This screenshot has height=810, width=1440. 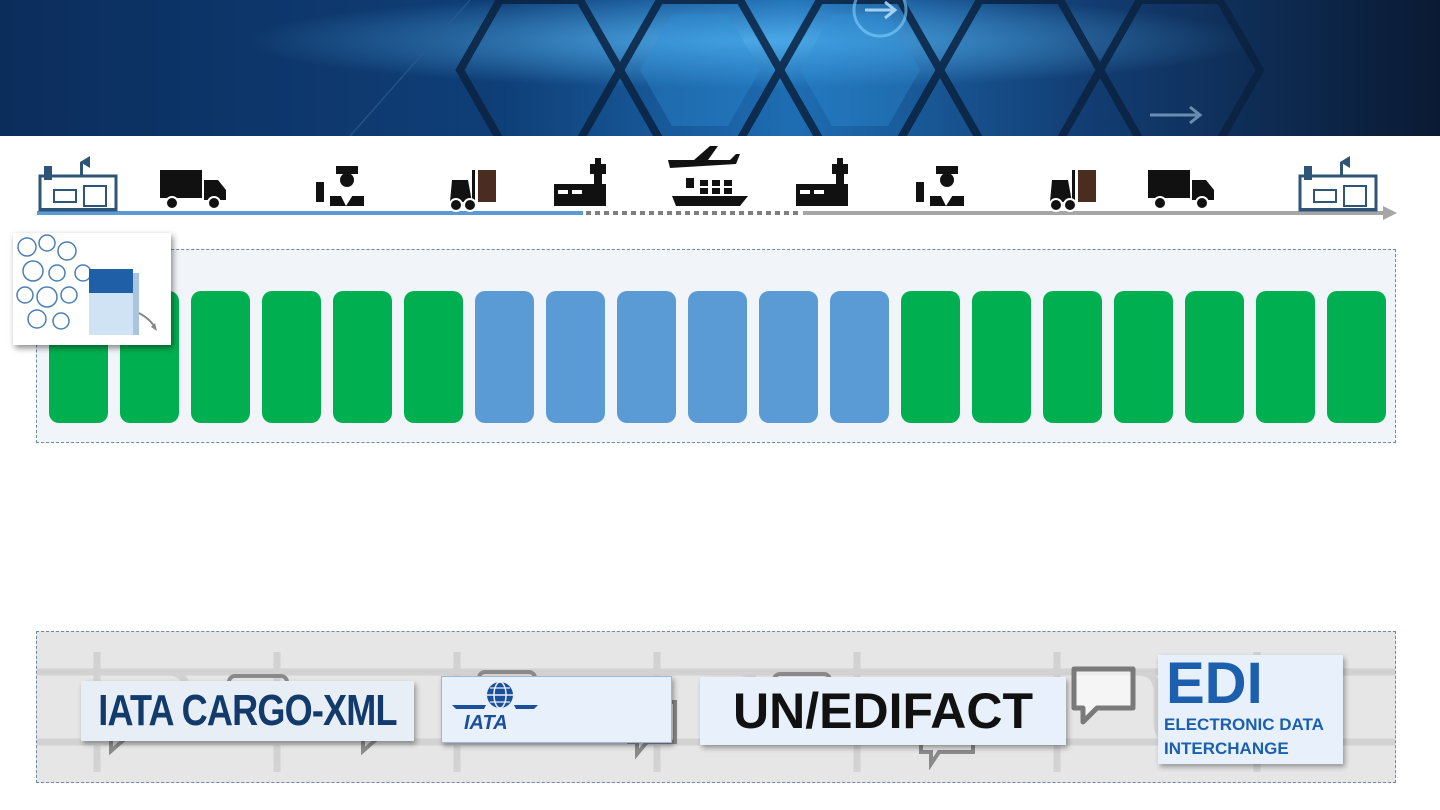 I want to click on iata-cargo-xml-text: IATA CARGO-XML, so click(x=247, y=710).